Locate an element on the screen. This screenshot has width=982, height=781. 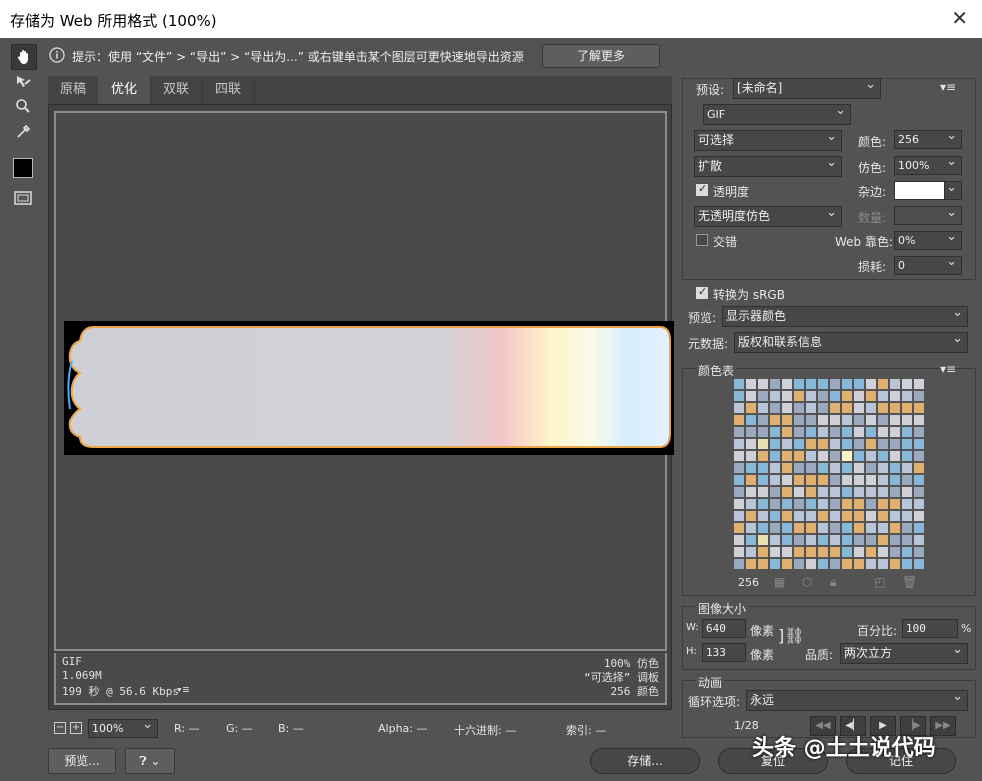
new-color-icon: ◰ is located at coordinates (879, 582).